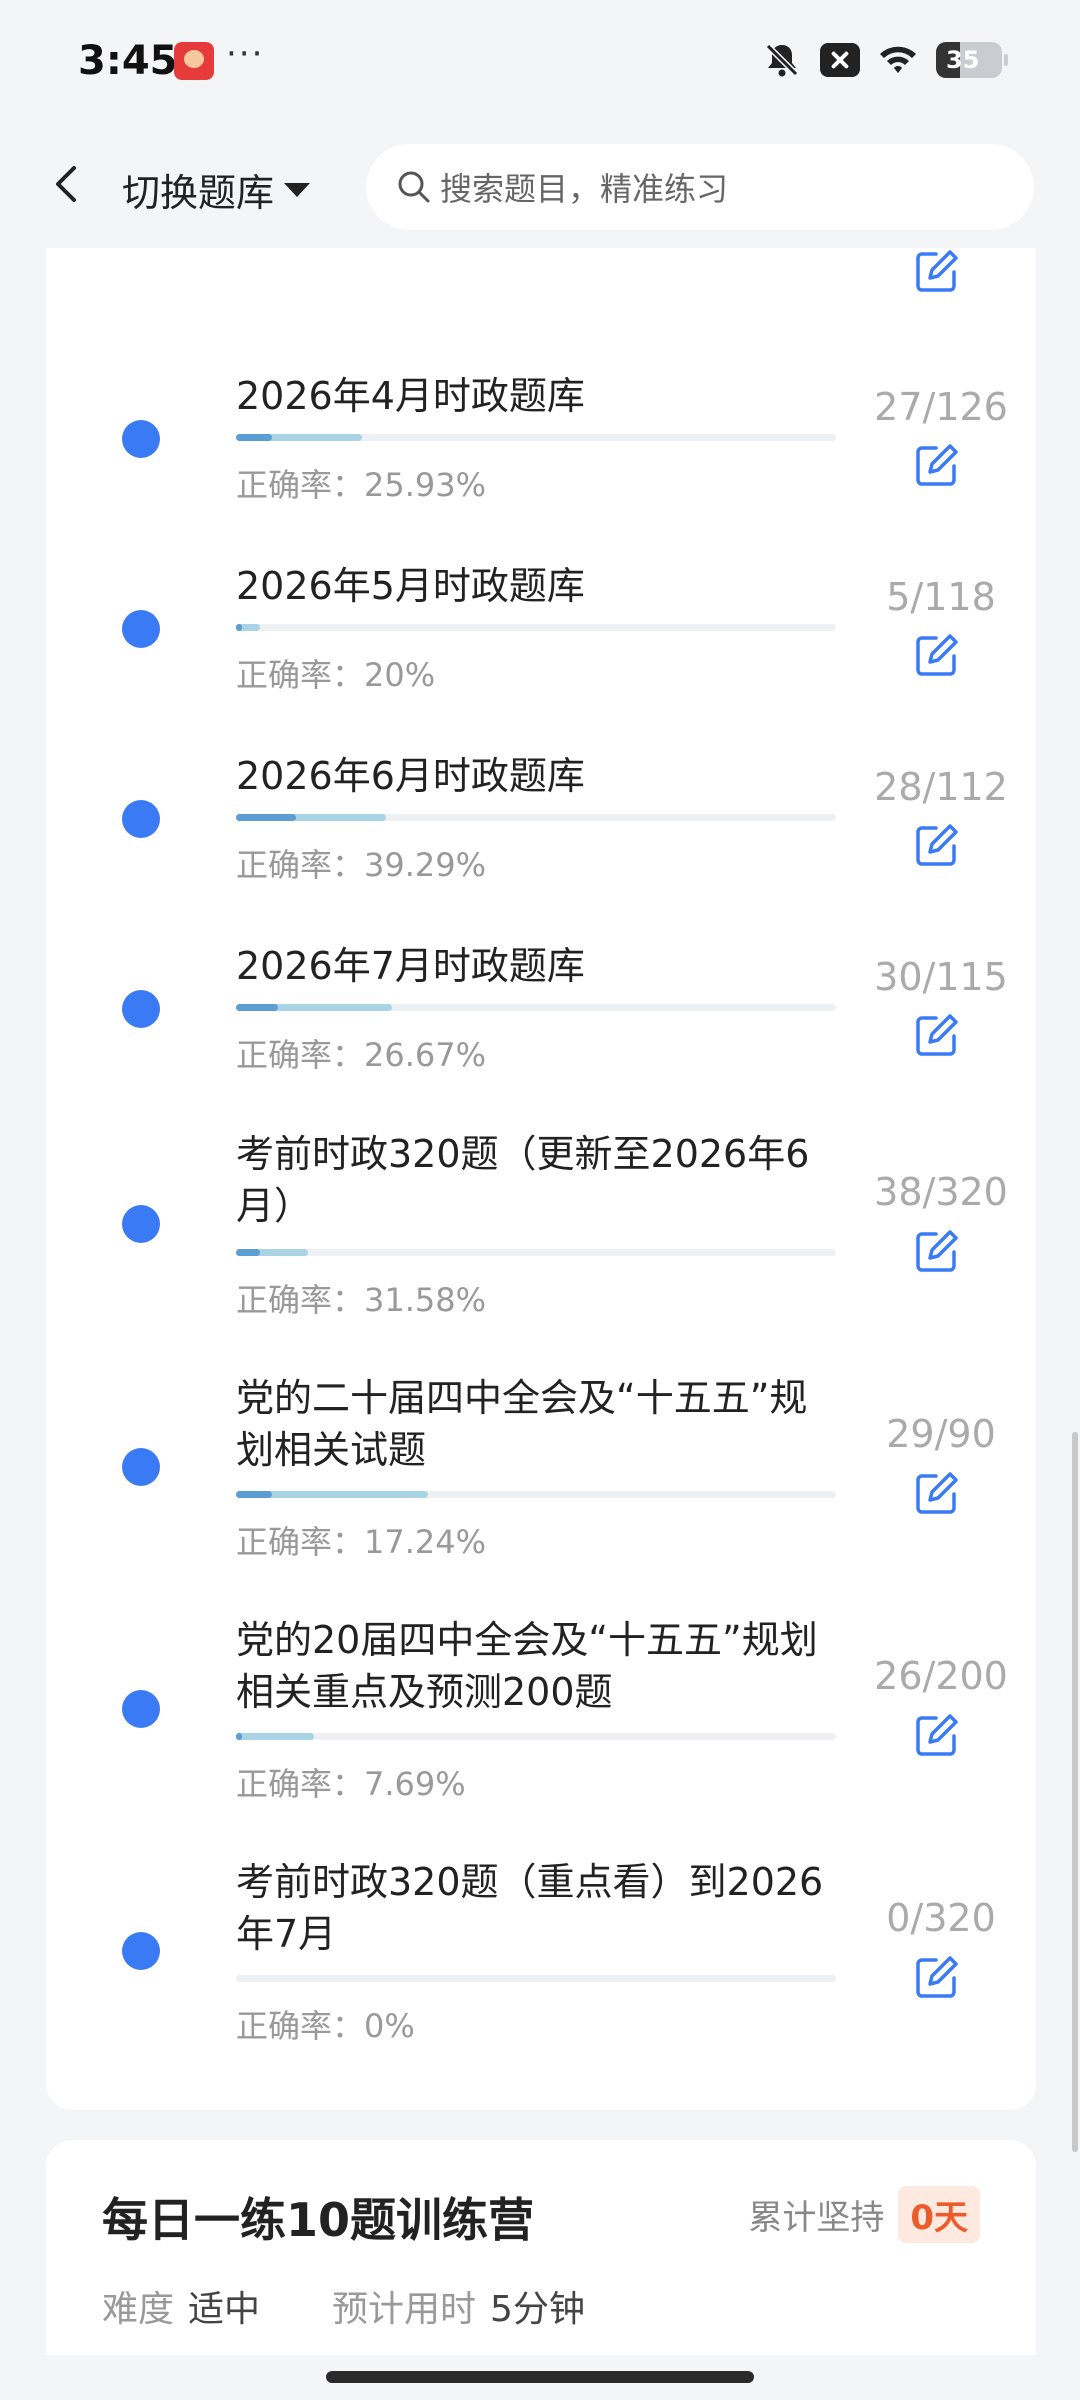 The image size is (1080, 2400). Describe the element at coordinates (536, 1908) in the screenshot. I see `bank-title: 考前时政320题（重点看）到2026年7月` at that location.